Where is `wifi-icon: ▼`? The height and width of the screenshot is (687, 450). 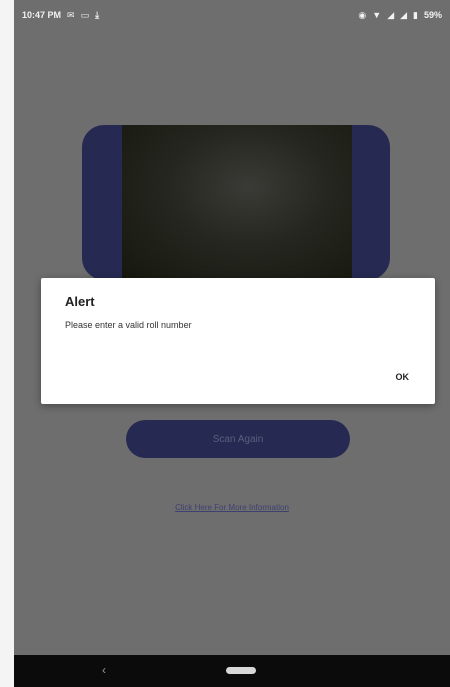
wifi-icon: ▼ is located at coordinates (377, 14).